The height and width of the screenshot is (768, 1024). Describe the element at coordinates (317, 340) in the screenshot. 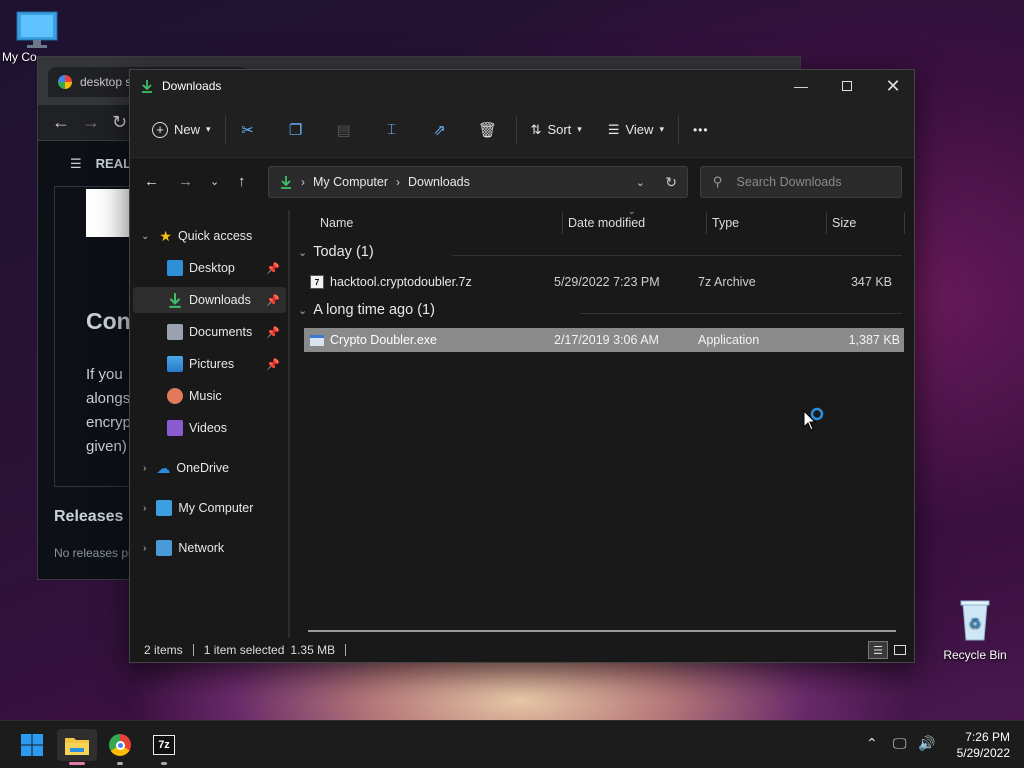

I see `application-icon` at that location.